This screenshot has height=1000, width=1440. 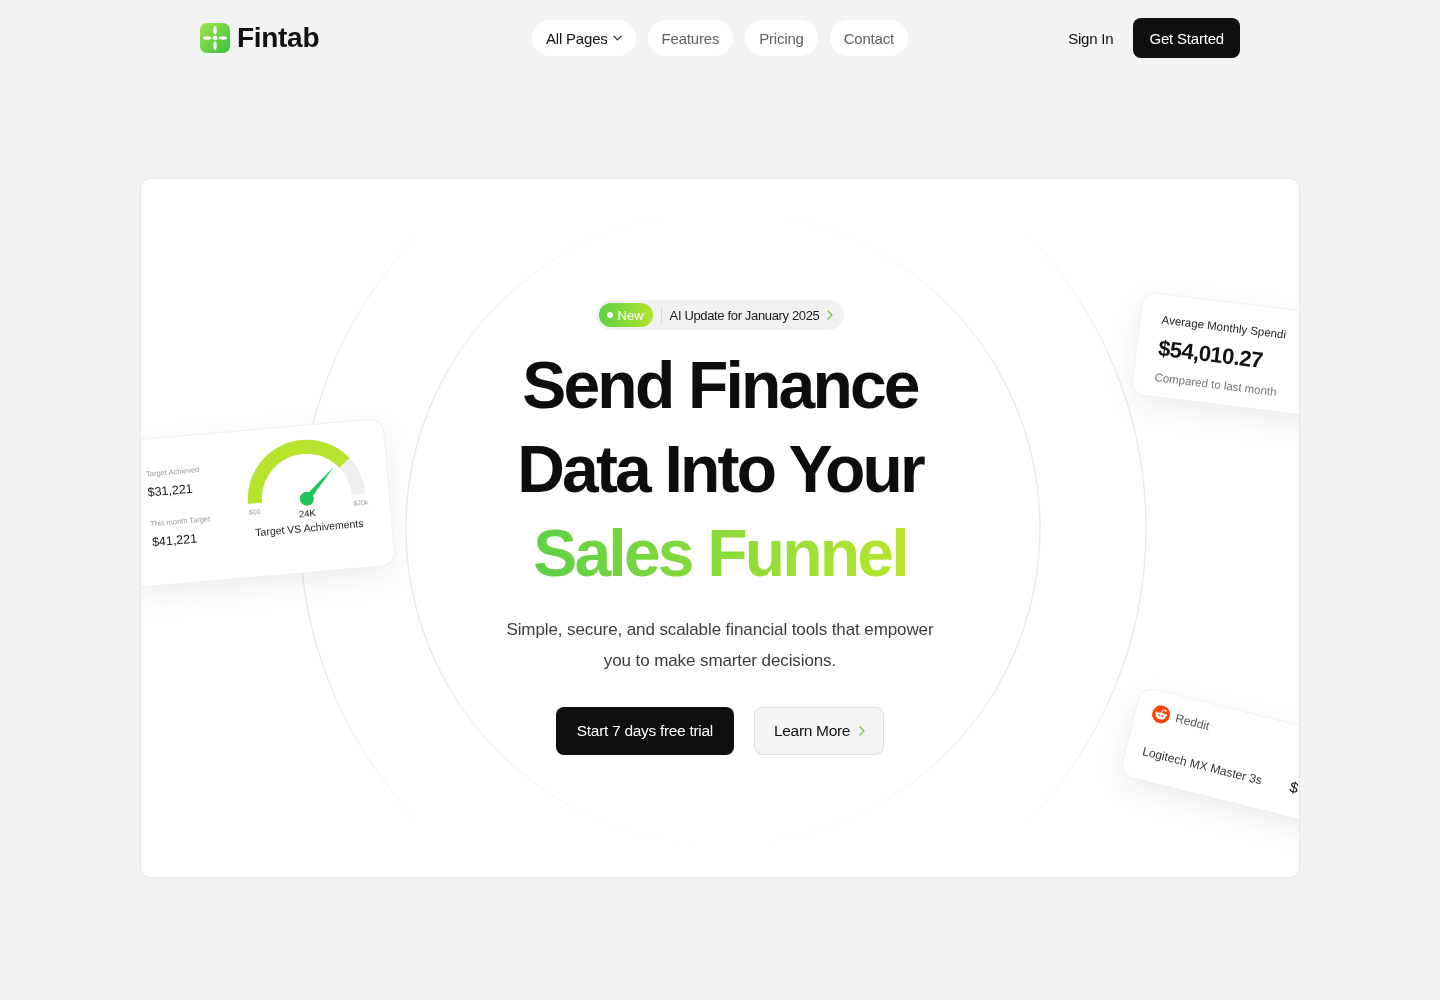 What do you see at coordinates (744, 315) in the screenshot?
I see `badge-text: AI Update for January 2025` at bounding box center [744, 315].